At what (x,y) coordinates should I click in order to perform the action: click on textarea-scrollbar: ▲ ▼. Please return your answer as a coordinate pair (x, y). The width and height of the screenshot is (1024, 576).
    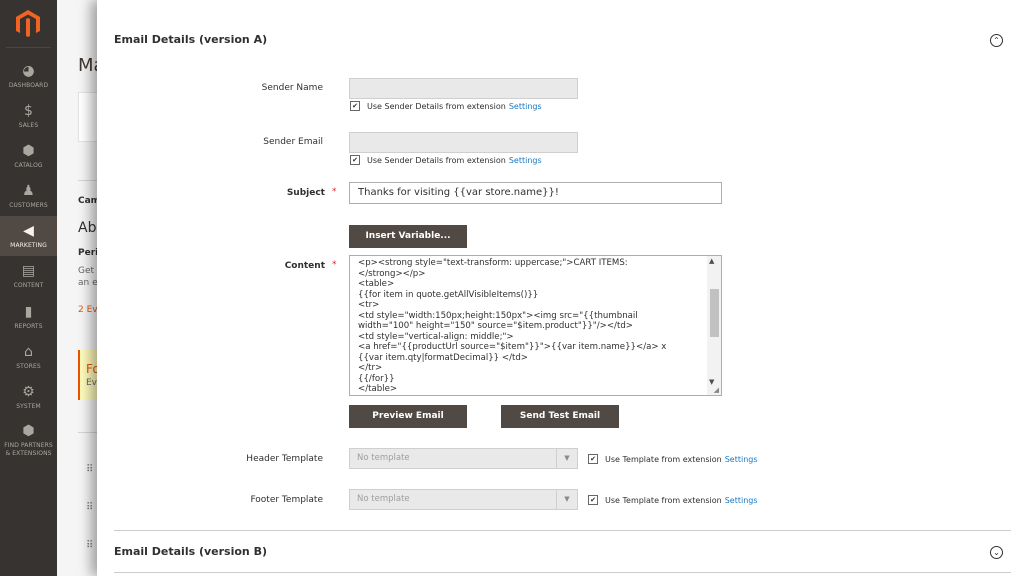
    Looking at the image, I should click on (714, 325).